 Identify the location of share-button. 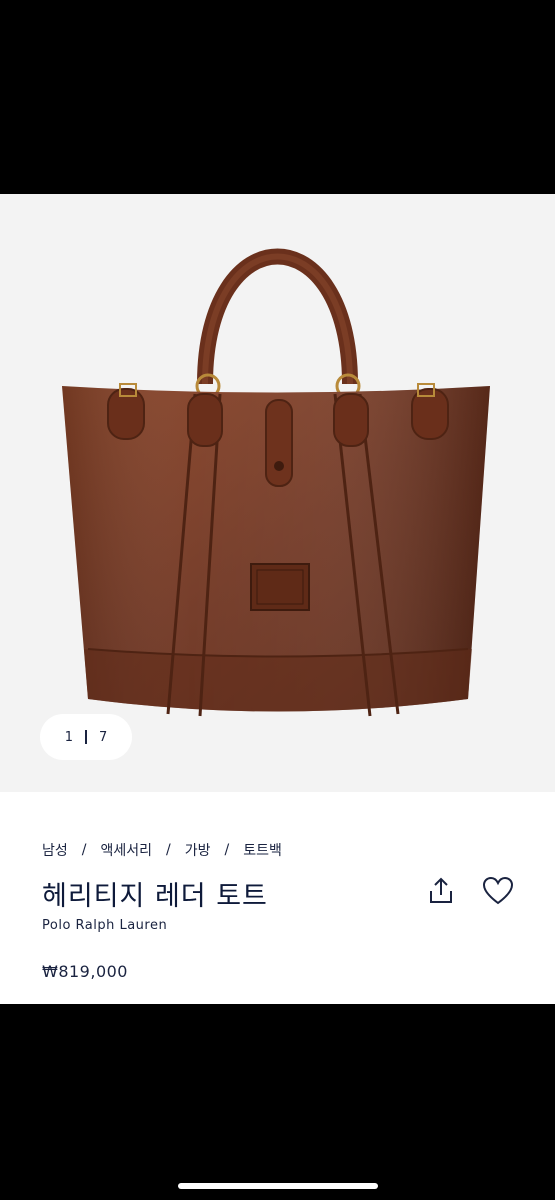
(441, 891).